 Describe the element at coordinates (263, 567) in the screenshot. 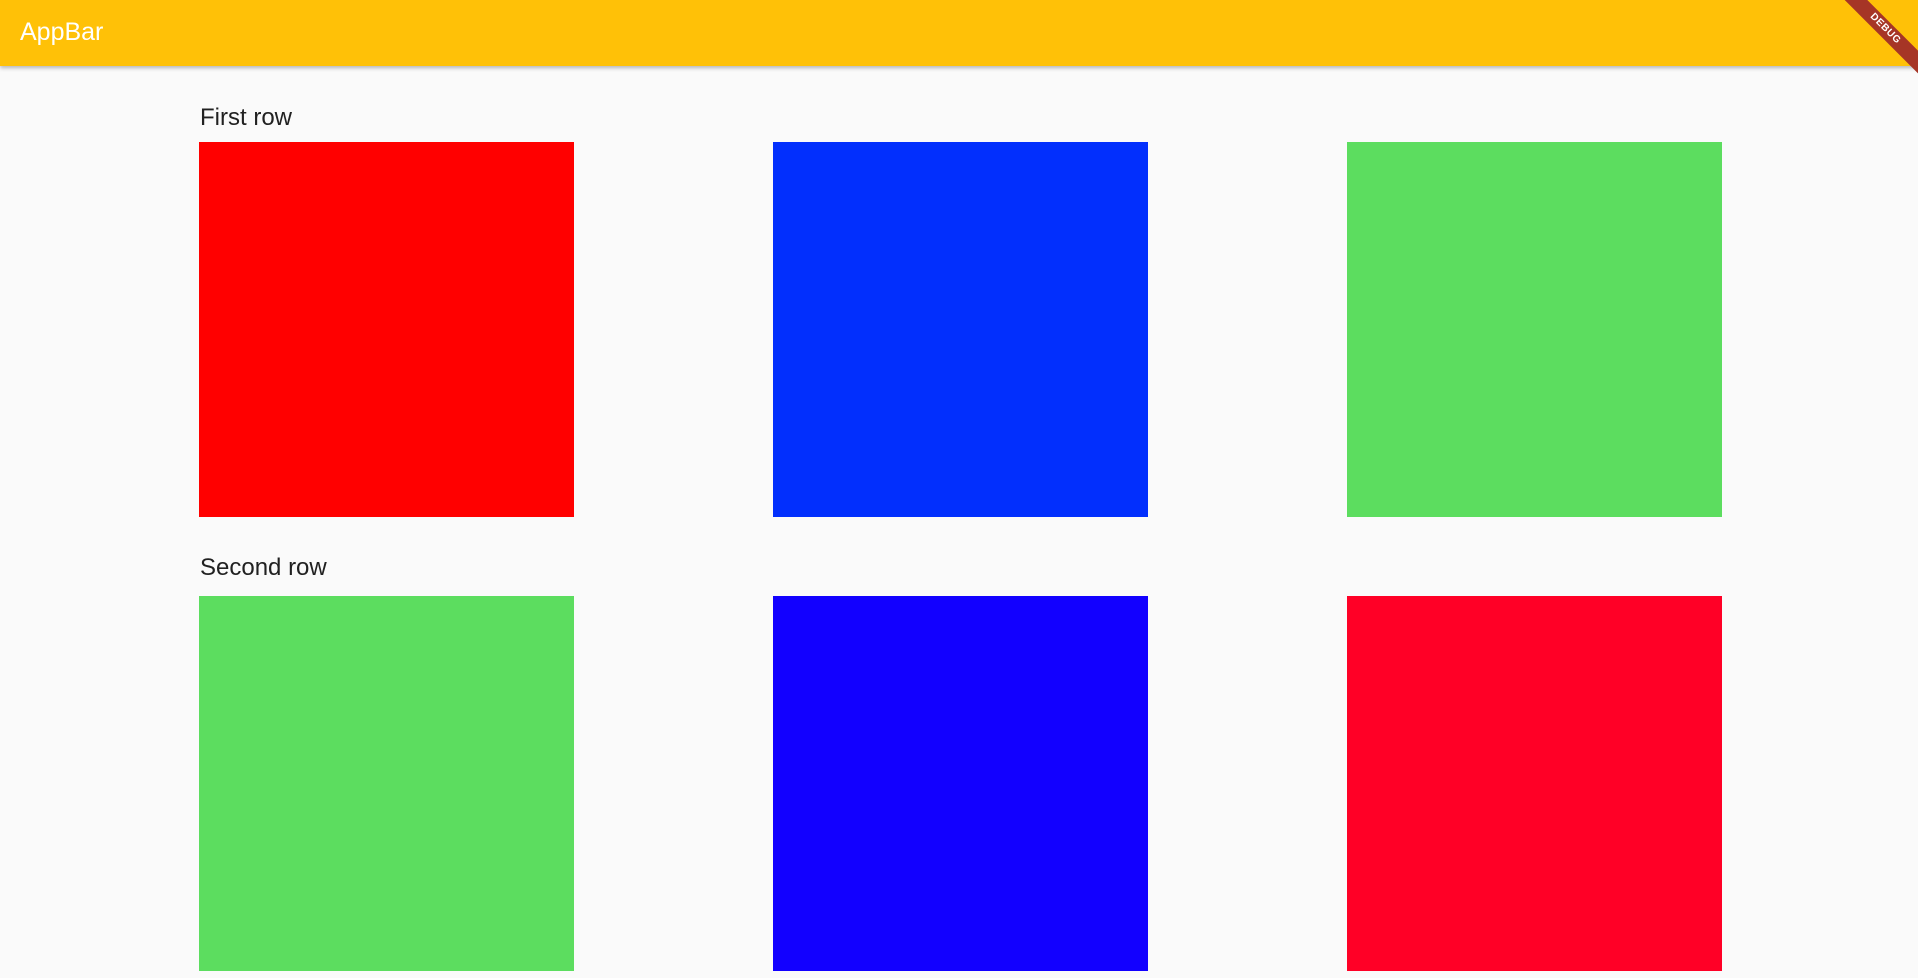

I see `second-row-label: Second row` at that location.